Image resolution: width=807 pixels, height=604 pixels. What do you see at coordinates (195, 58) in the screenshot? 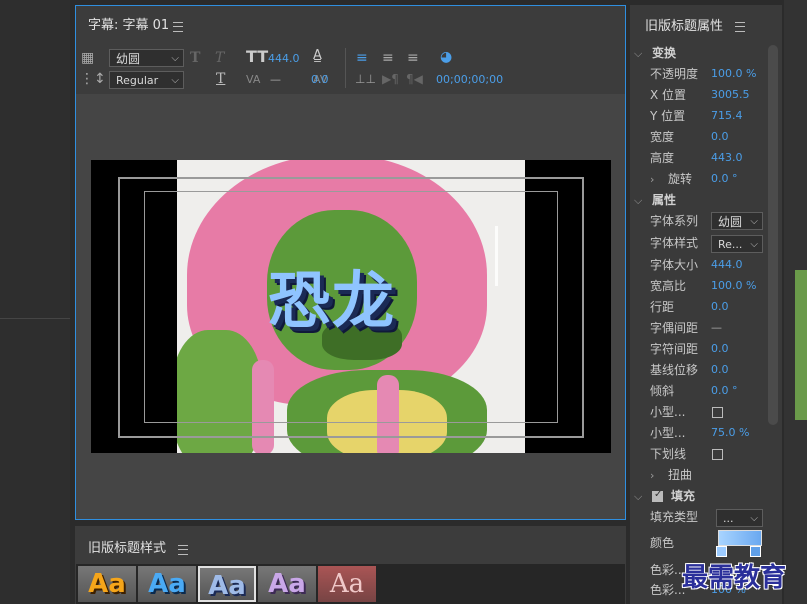
I see `bold-icon: T` at bounding box center [195, 58].